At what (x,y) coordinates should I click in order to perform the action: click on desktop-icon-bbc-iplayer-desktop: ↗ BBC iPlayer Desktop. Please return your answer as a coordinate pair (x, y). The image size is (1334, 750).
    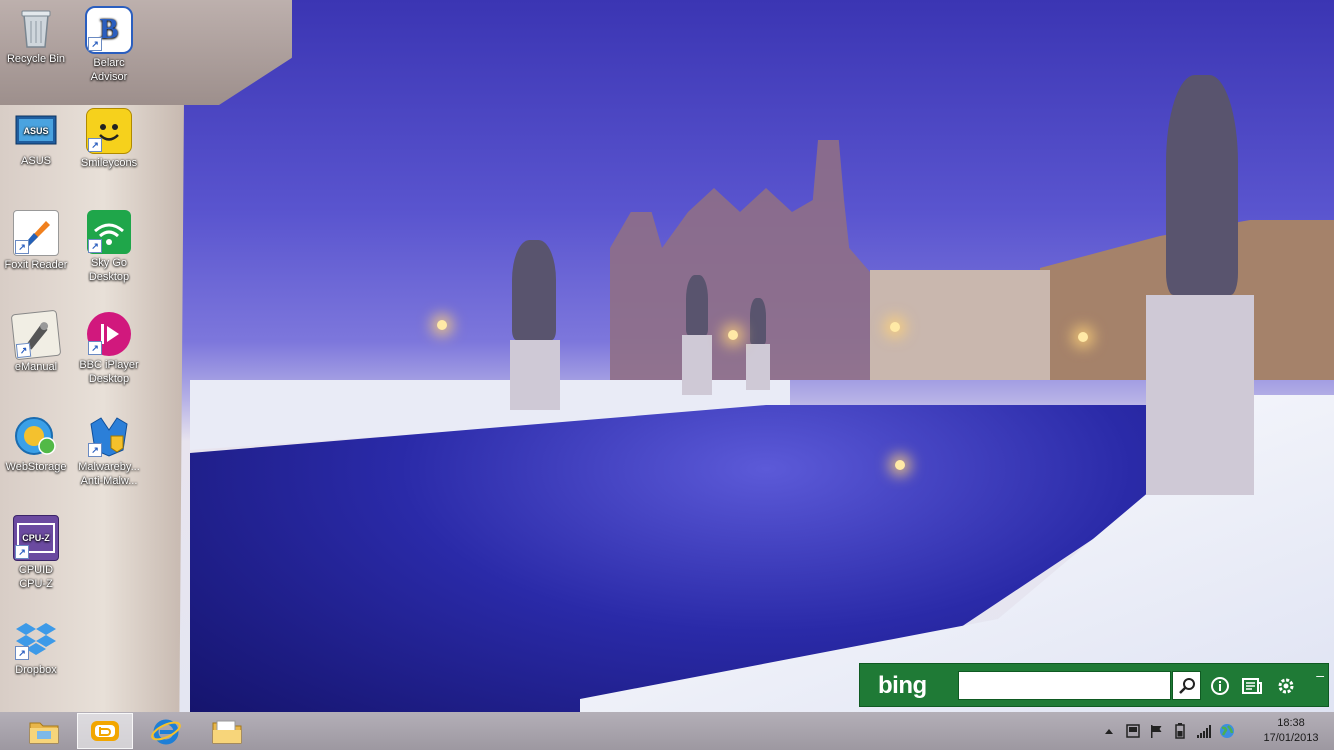
    Looking at the image, I should click on (109, 349).